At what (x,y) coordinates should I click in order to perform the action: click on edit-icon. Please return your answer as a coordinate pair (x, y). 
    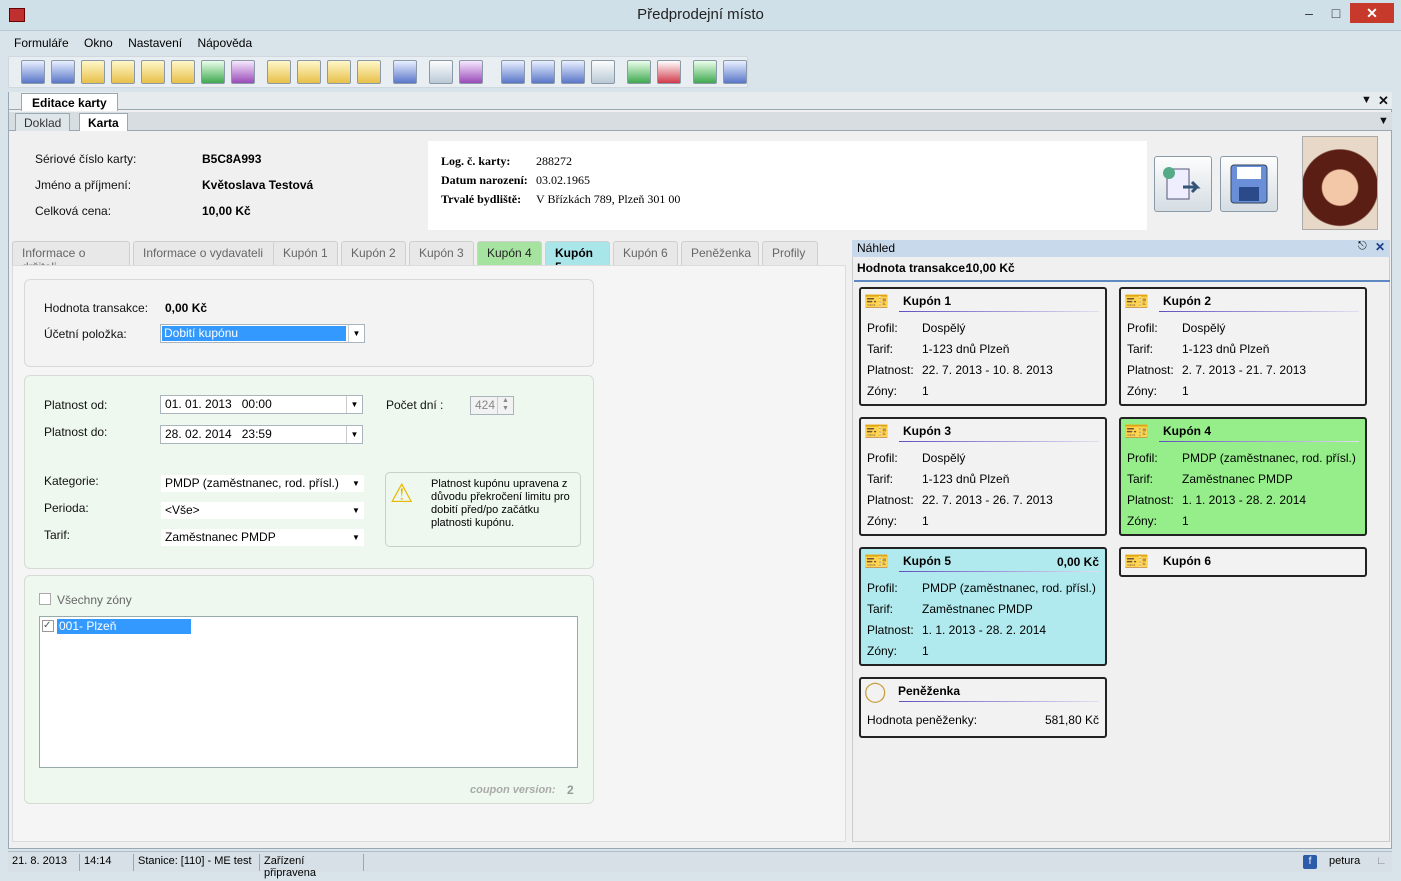
    Looking at the image, I should click on (243, 72).